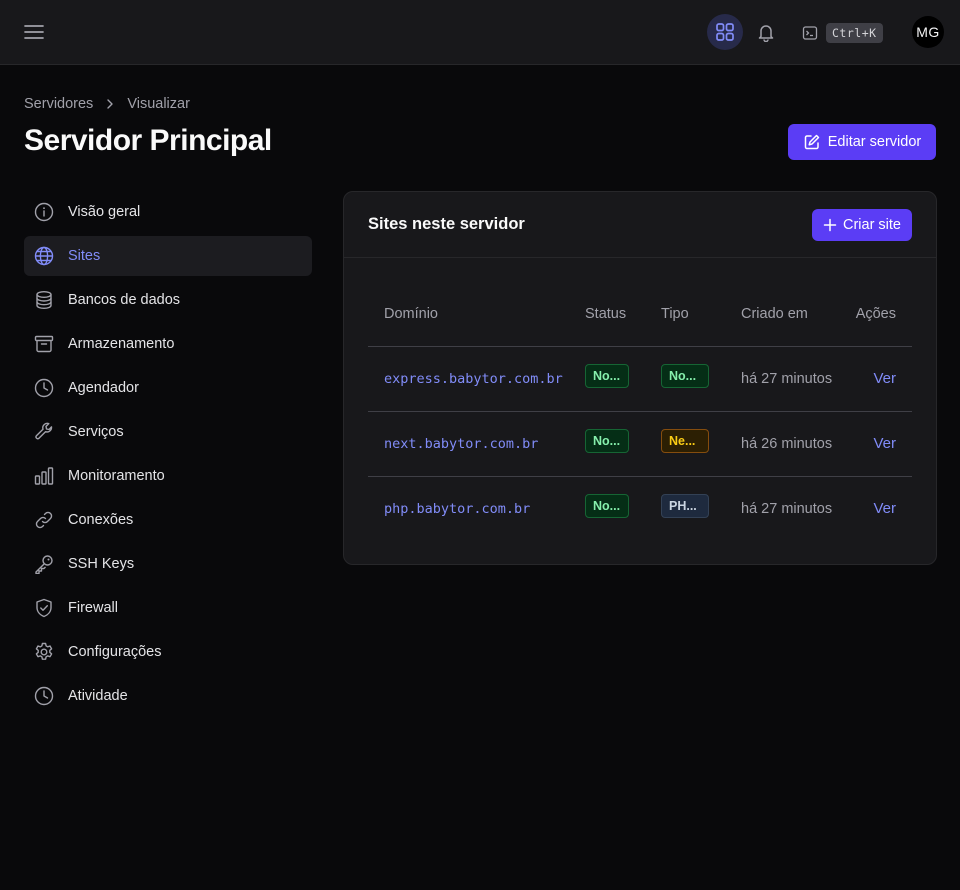 The height and width of the screenshot is (890, 960). I want to click on shortcut-hint: Ctrl+K, so click(854, 33).